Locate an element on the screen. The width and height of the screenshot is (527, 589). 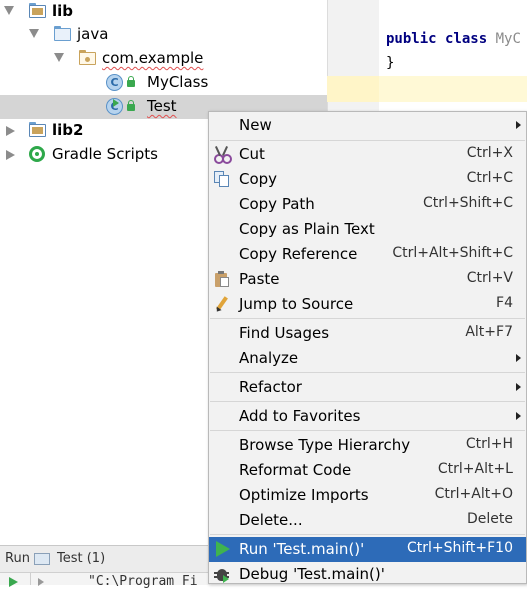
menu-item-shortcut: Ctrl+H is located at coordinates (489, 444).